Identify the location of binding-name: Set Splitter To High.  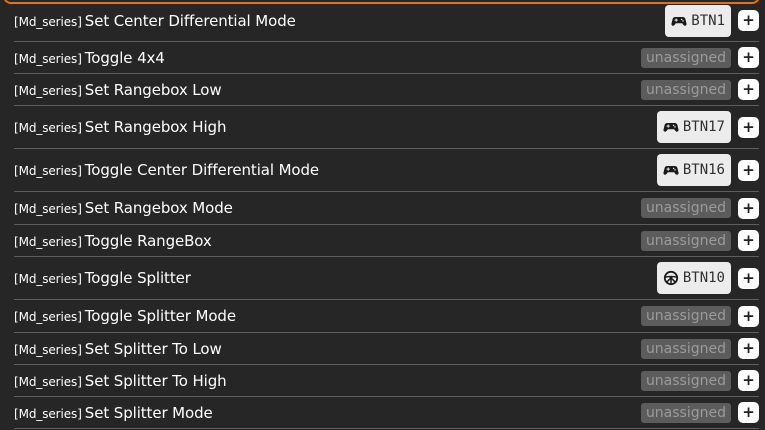
(155, 380).